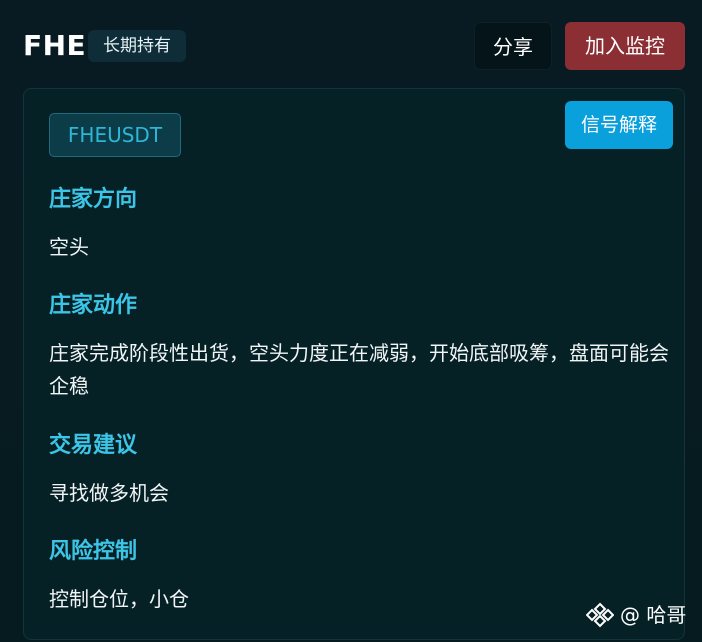  I want to click on header: FHE 长期持有 分享 加入监控, so click(351, 44).